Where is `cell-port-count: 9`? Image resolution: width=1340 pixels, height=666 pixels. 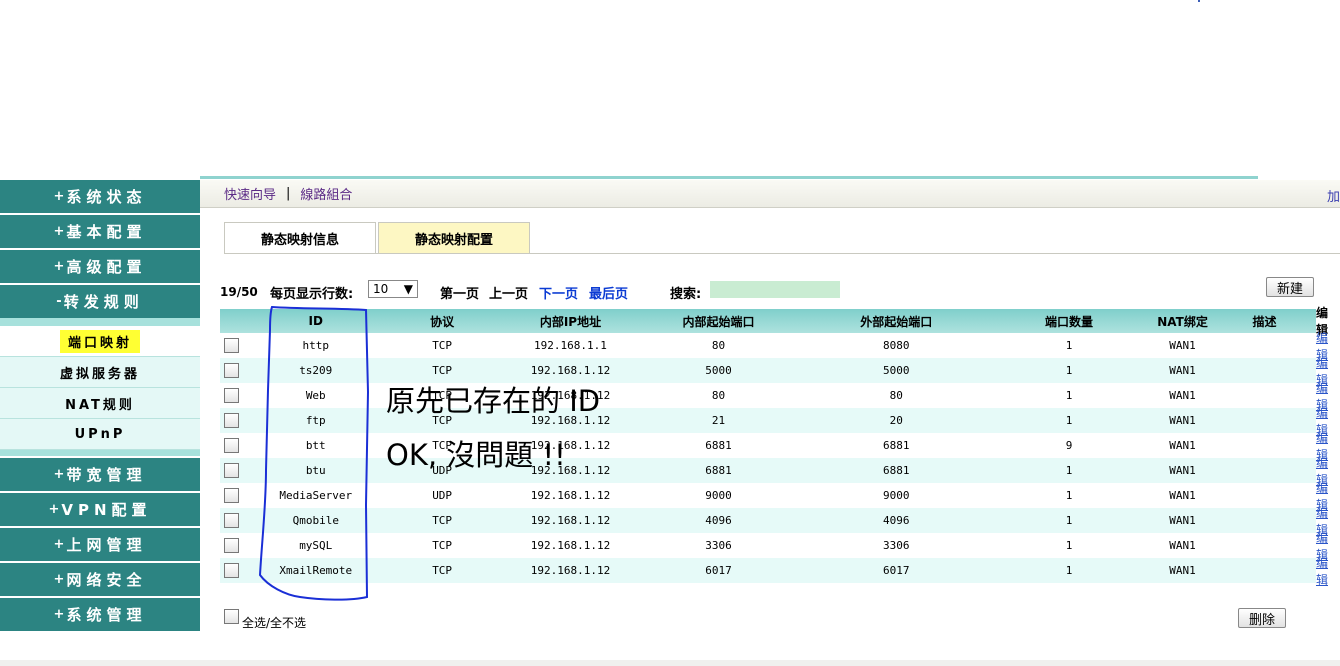
cell-port-count: 9 is located at coordinates (1069, 445).